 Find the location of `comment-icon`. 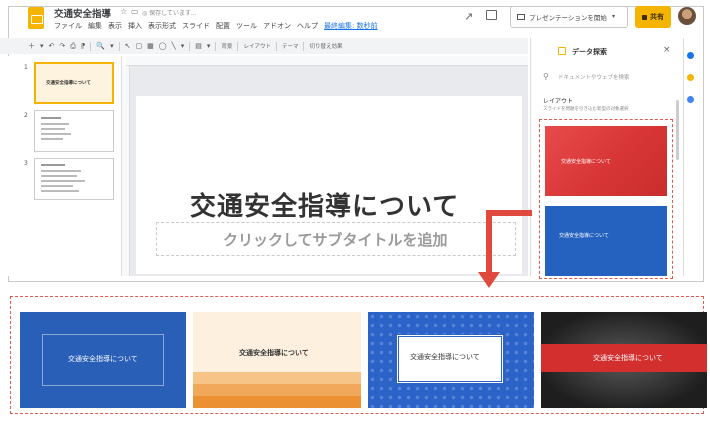

comment-icon is located at coordinates (491, 15).